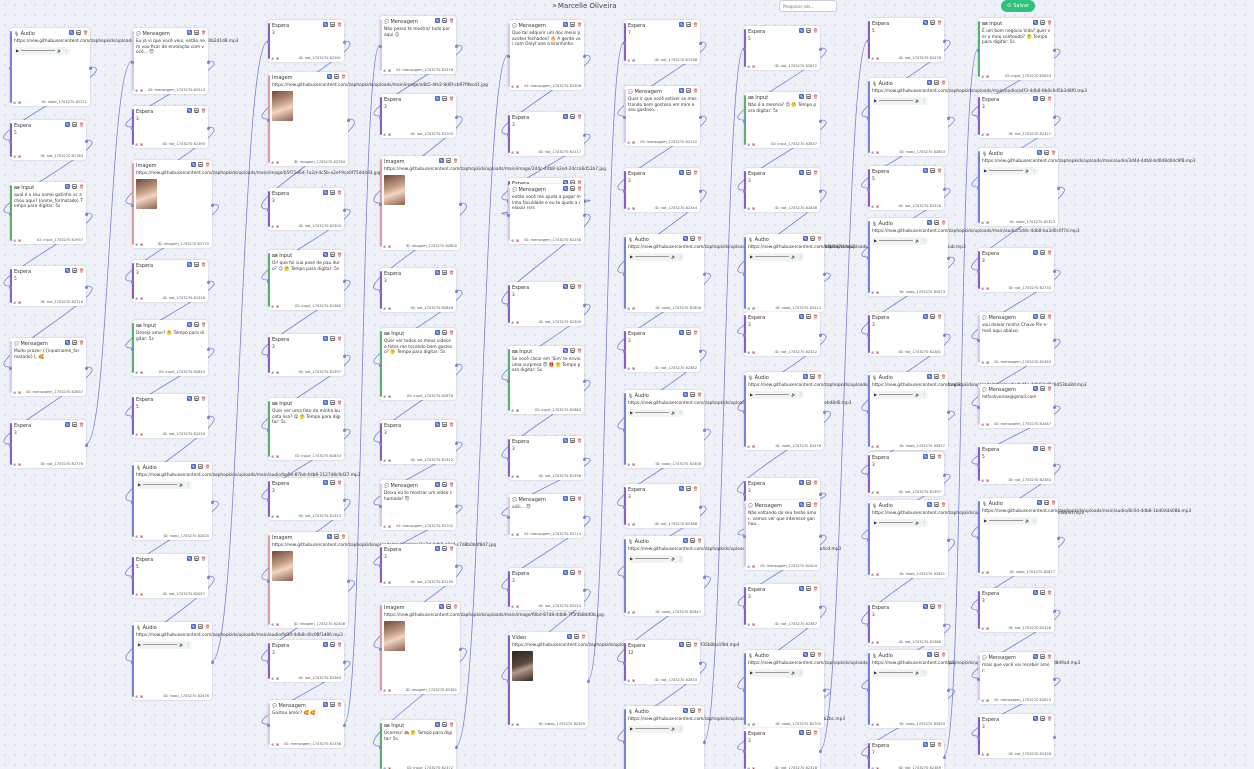 Image resolution: width=1254 pixels, height=769 pixels. Describe the element at coordinates (170, 127) in the screenshot. I see `espera-node: Espera ✎ ⧉ 🗑 3 ID: not_1703270 82393 ⊕ ✖` at that location.